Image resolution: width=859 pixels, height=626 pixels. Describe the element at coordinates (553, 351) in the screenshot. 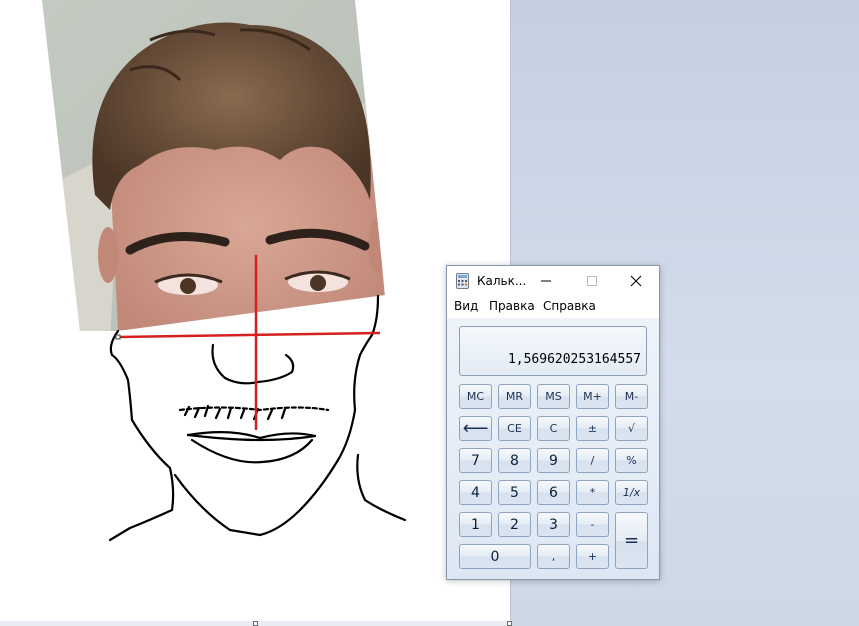

I see `calculator-display: 1,569620253164557` at that location.